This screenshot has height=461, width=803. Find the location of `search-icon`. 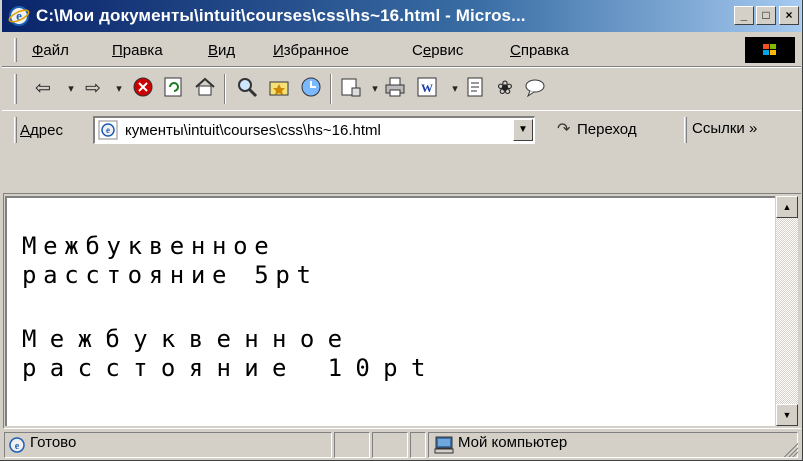

search-icon is located at coordinates (247, 89).